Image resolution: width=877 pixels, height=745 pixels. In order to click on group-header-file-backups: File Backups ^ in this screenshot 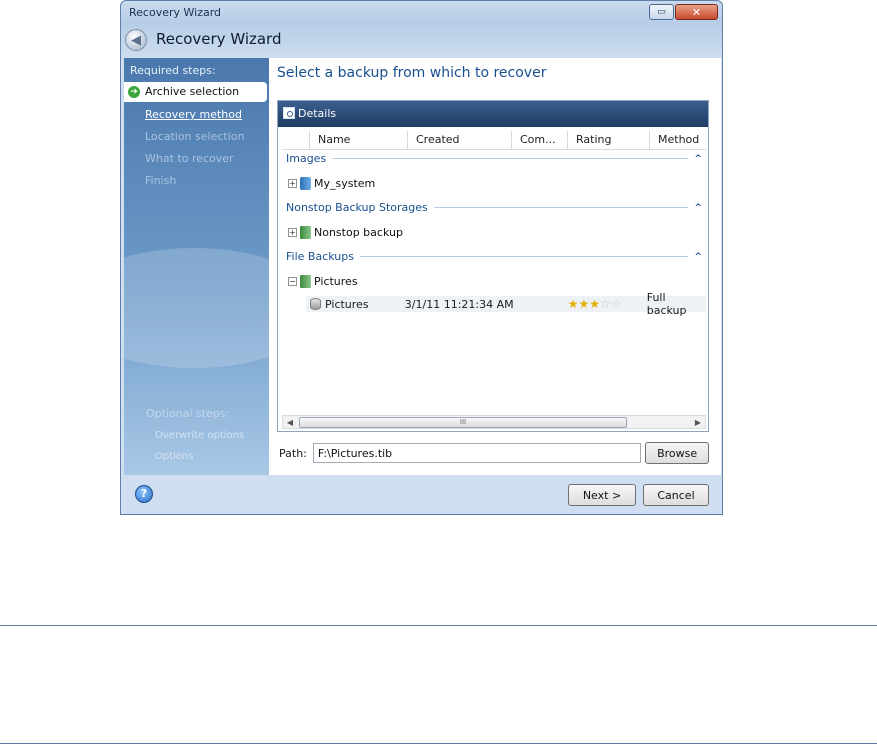, I will do `click(496, 256)`.